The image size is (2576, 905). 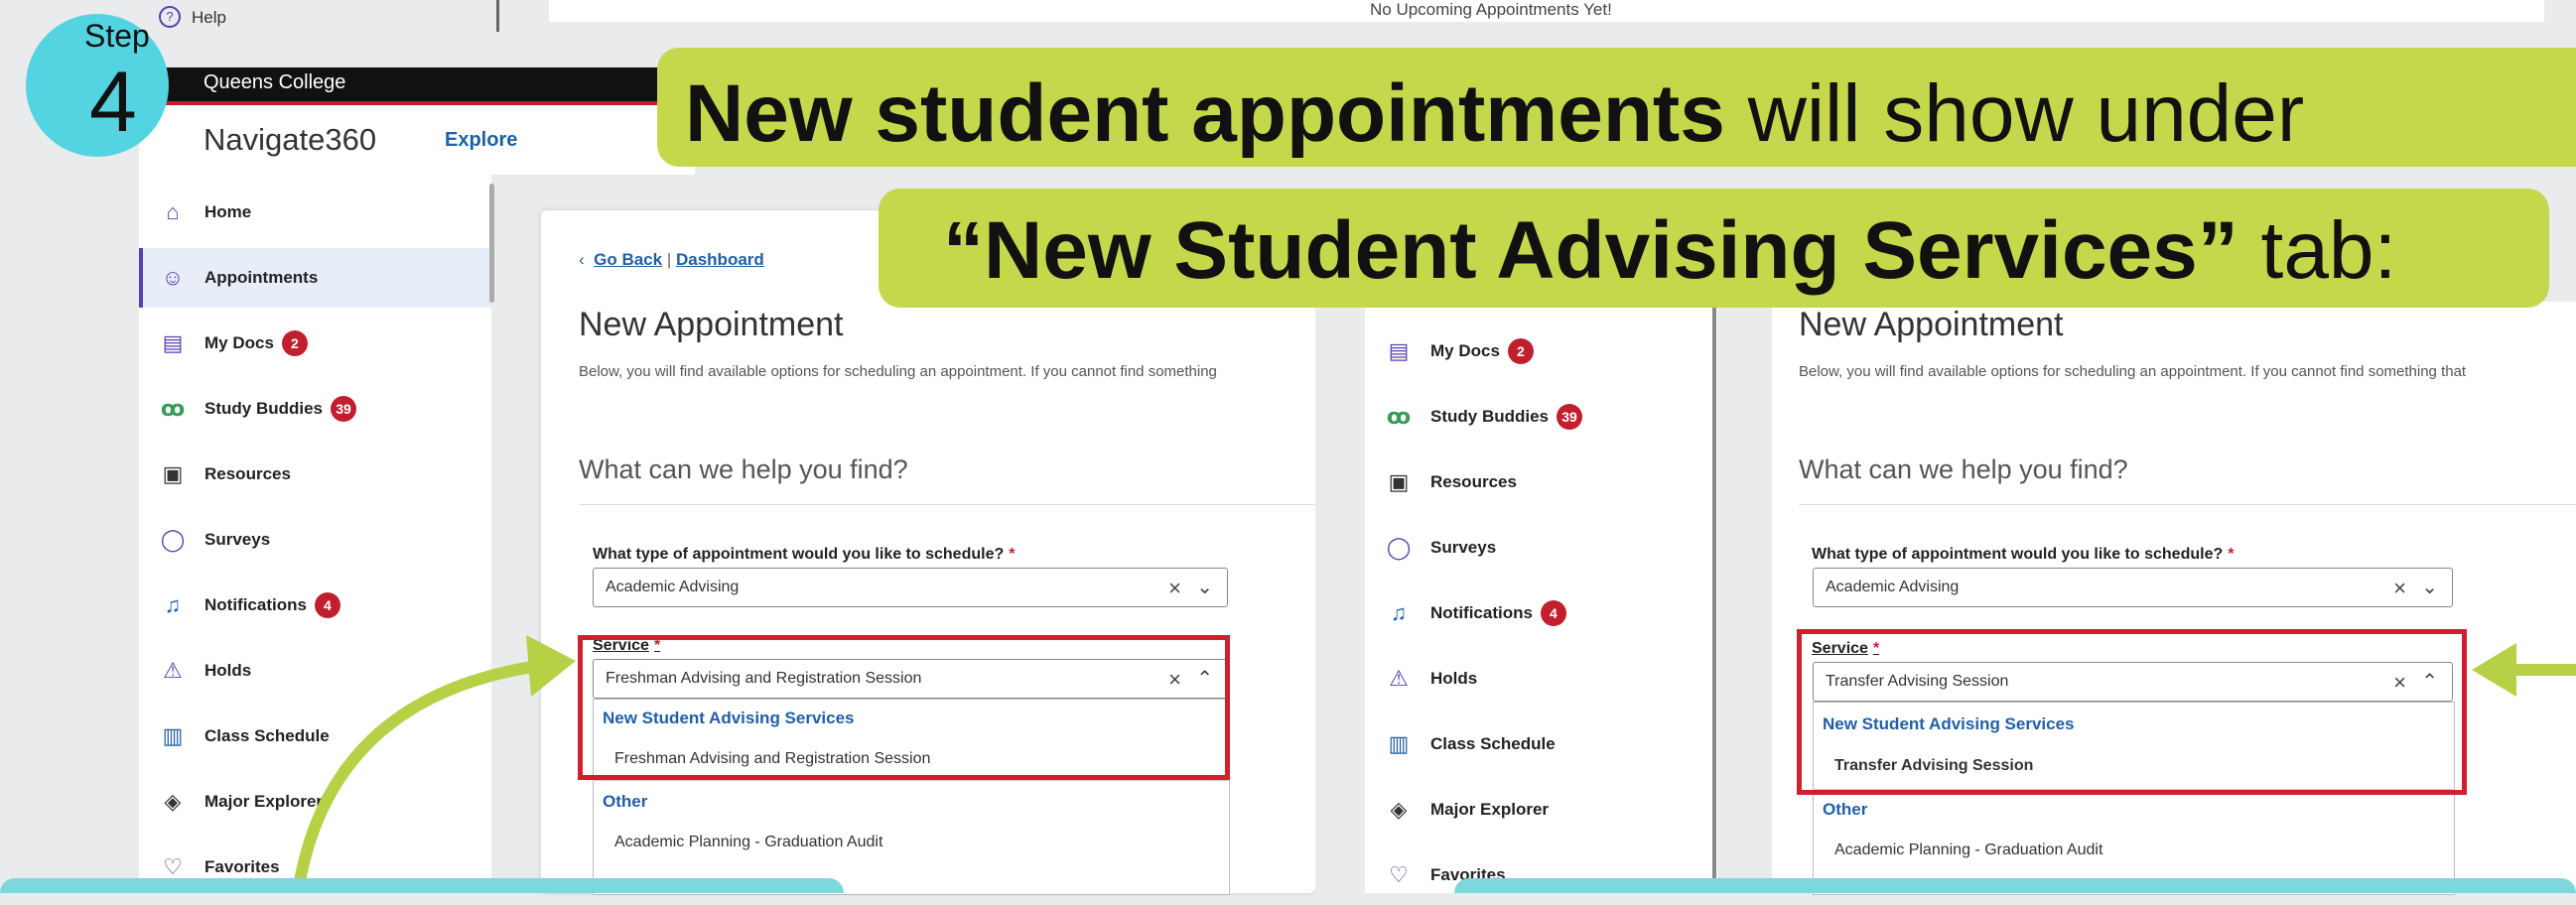 I want to click on section-divider, so click(x=947, y=504).